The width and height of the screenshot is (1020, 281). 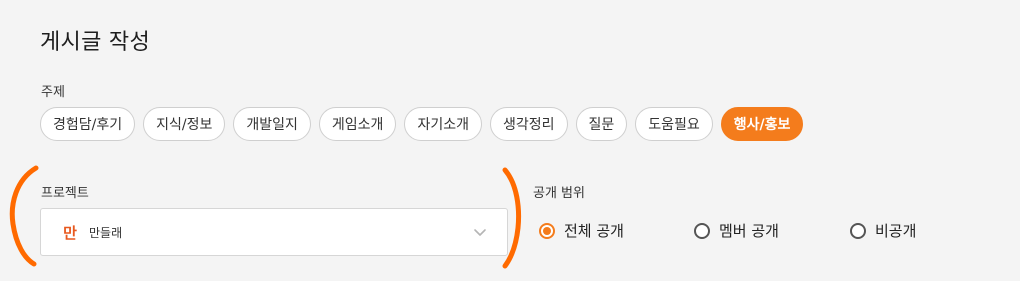 What do you see at coordinates (88, 124) in the screenshot?
I see `topic-chip-experience: 경험담/후기` at bounding box center [88, 124].